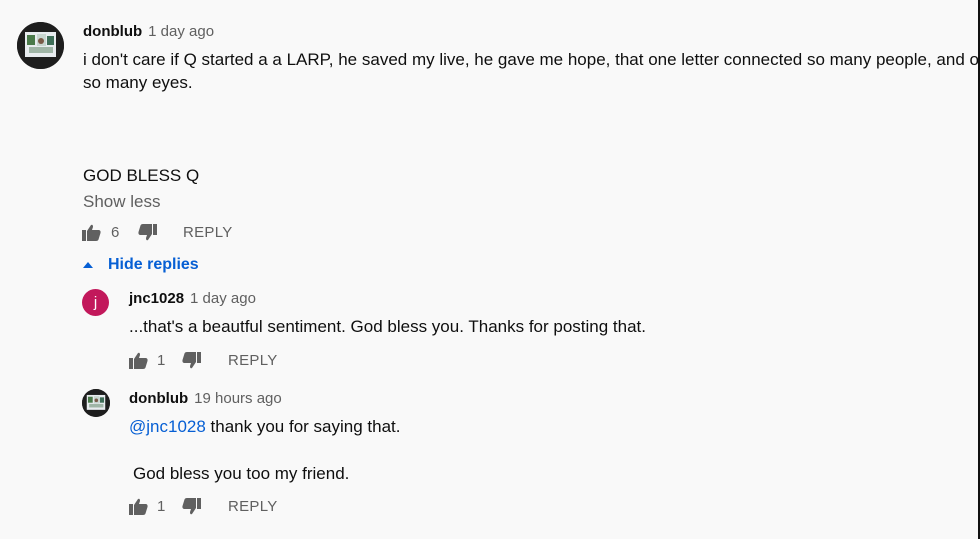 The height and width of the screenshot is (539, 980). Describe the element at coordinates (303, 426) in the screenshot. I see `reply-text-body: thank you for saying that.` at that location.